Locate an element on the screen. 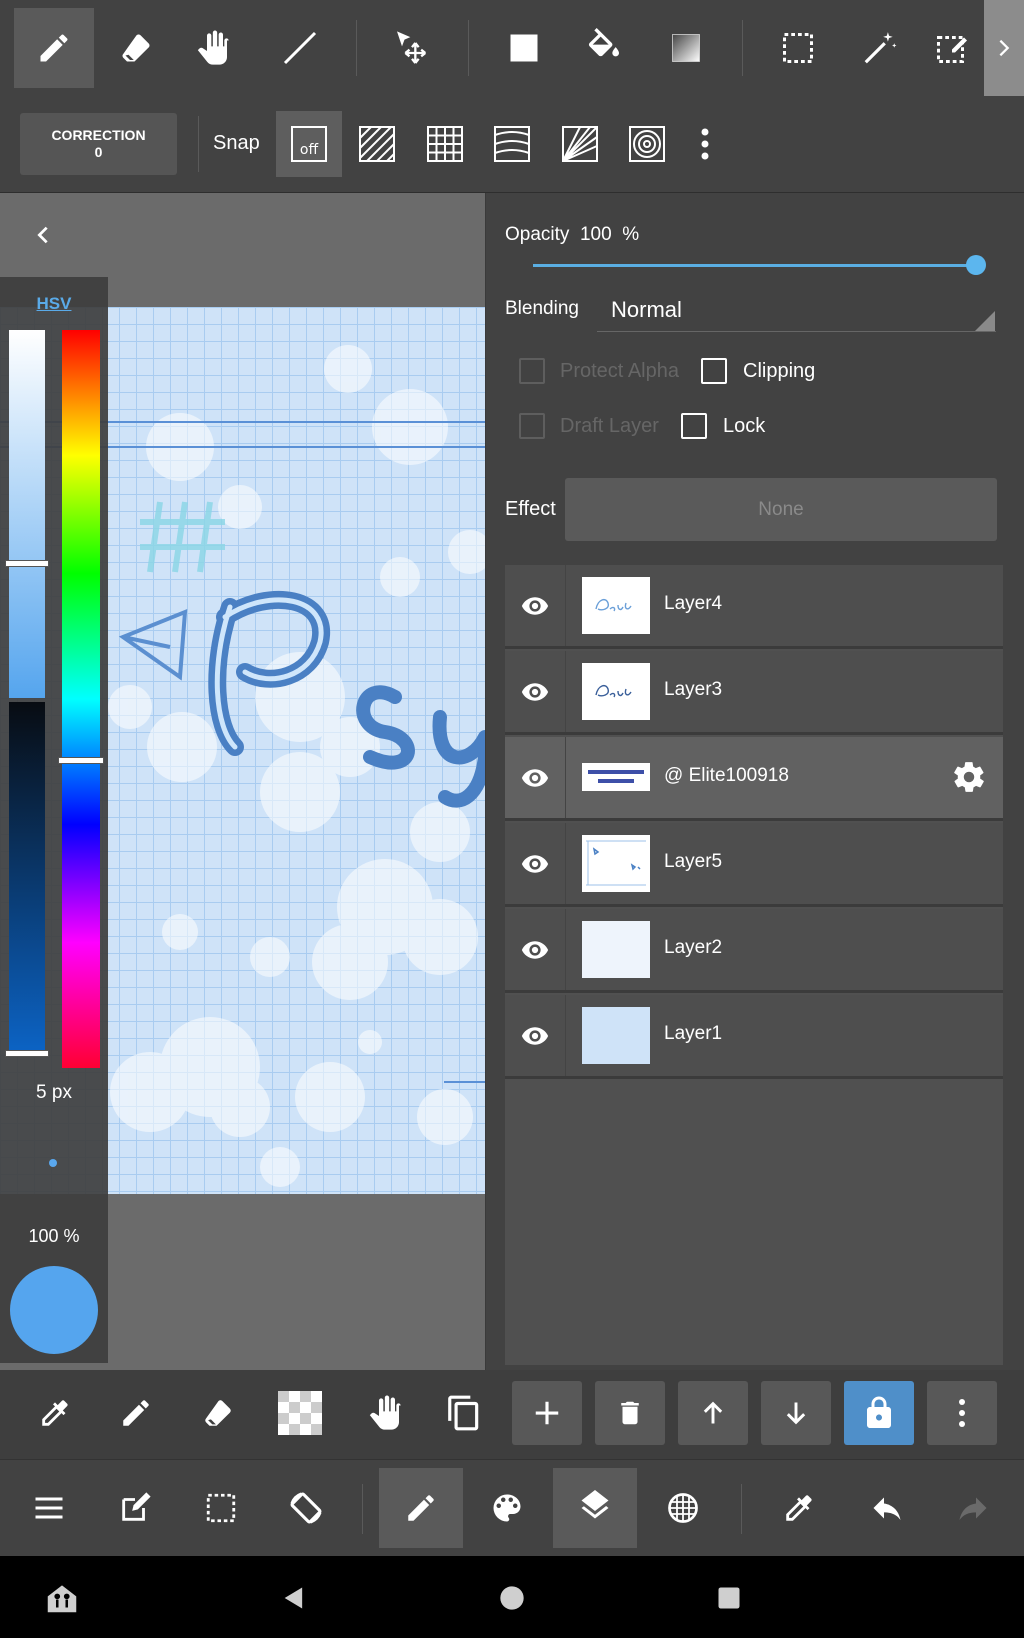 The width and height of the screenshot is (1024, 1638). snap-parallel-button is located at coordinates (377, 144).